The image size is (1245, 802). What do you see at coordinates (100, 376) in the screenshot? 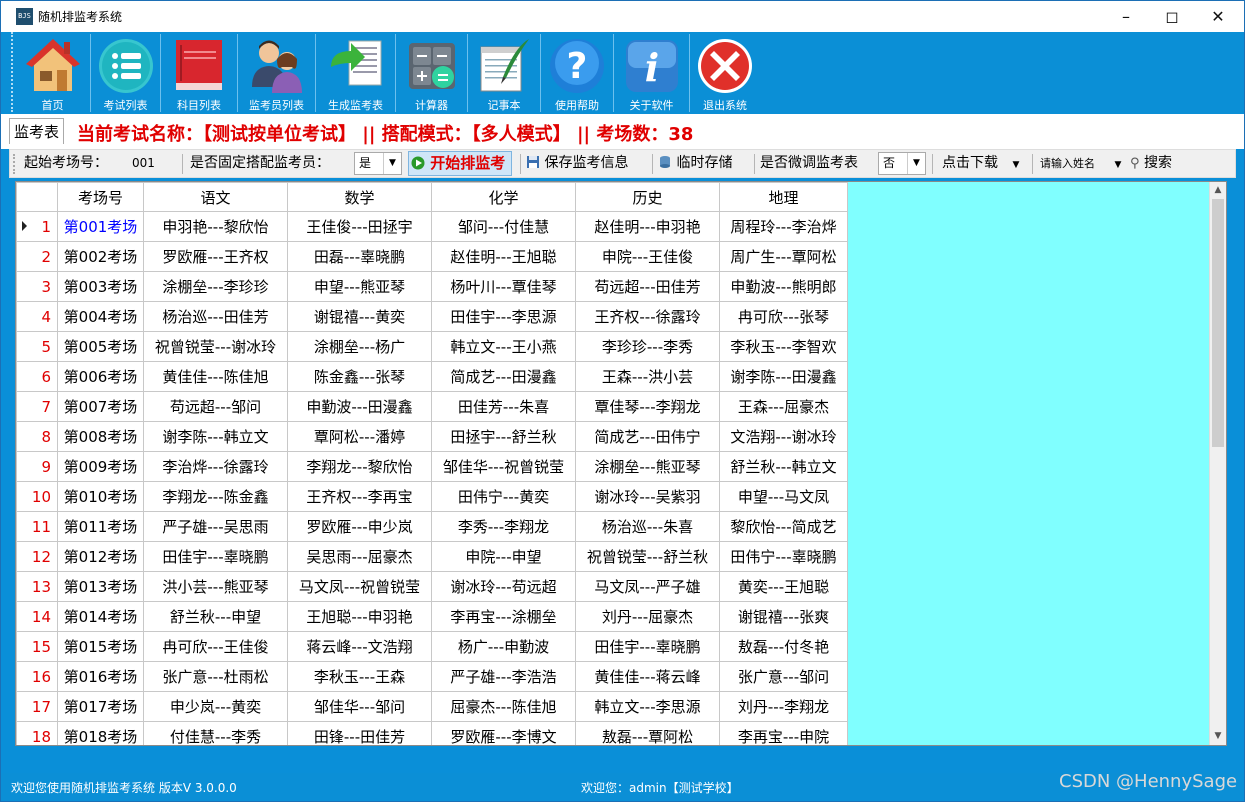
I see `room-cell: 第006考场` at bounding box center [100, 376].